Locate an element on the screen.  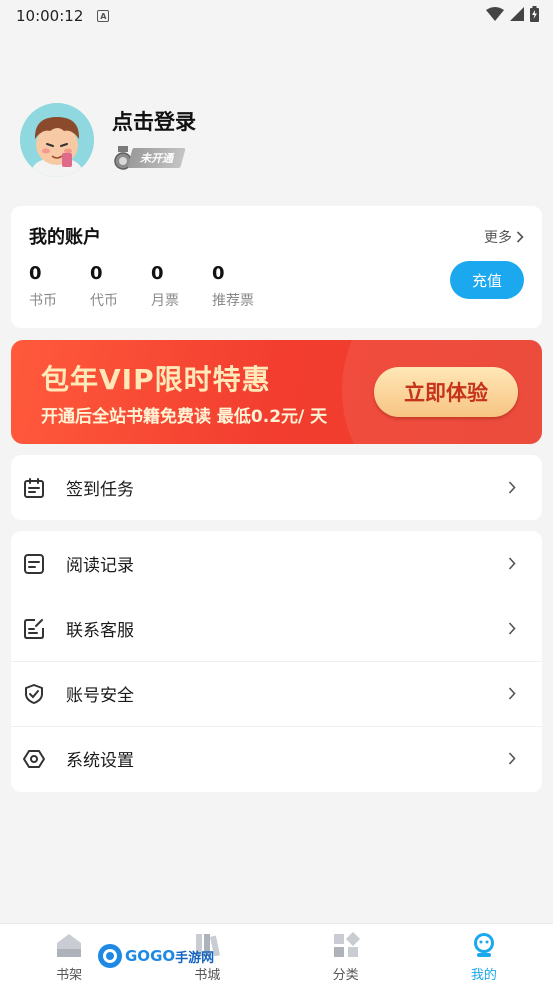
wifi-icon is located at coordinates (495, 14).